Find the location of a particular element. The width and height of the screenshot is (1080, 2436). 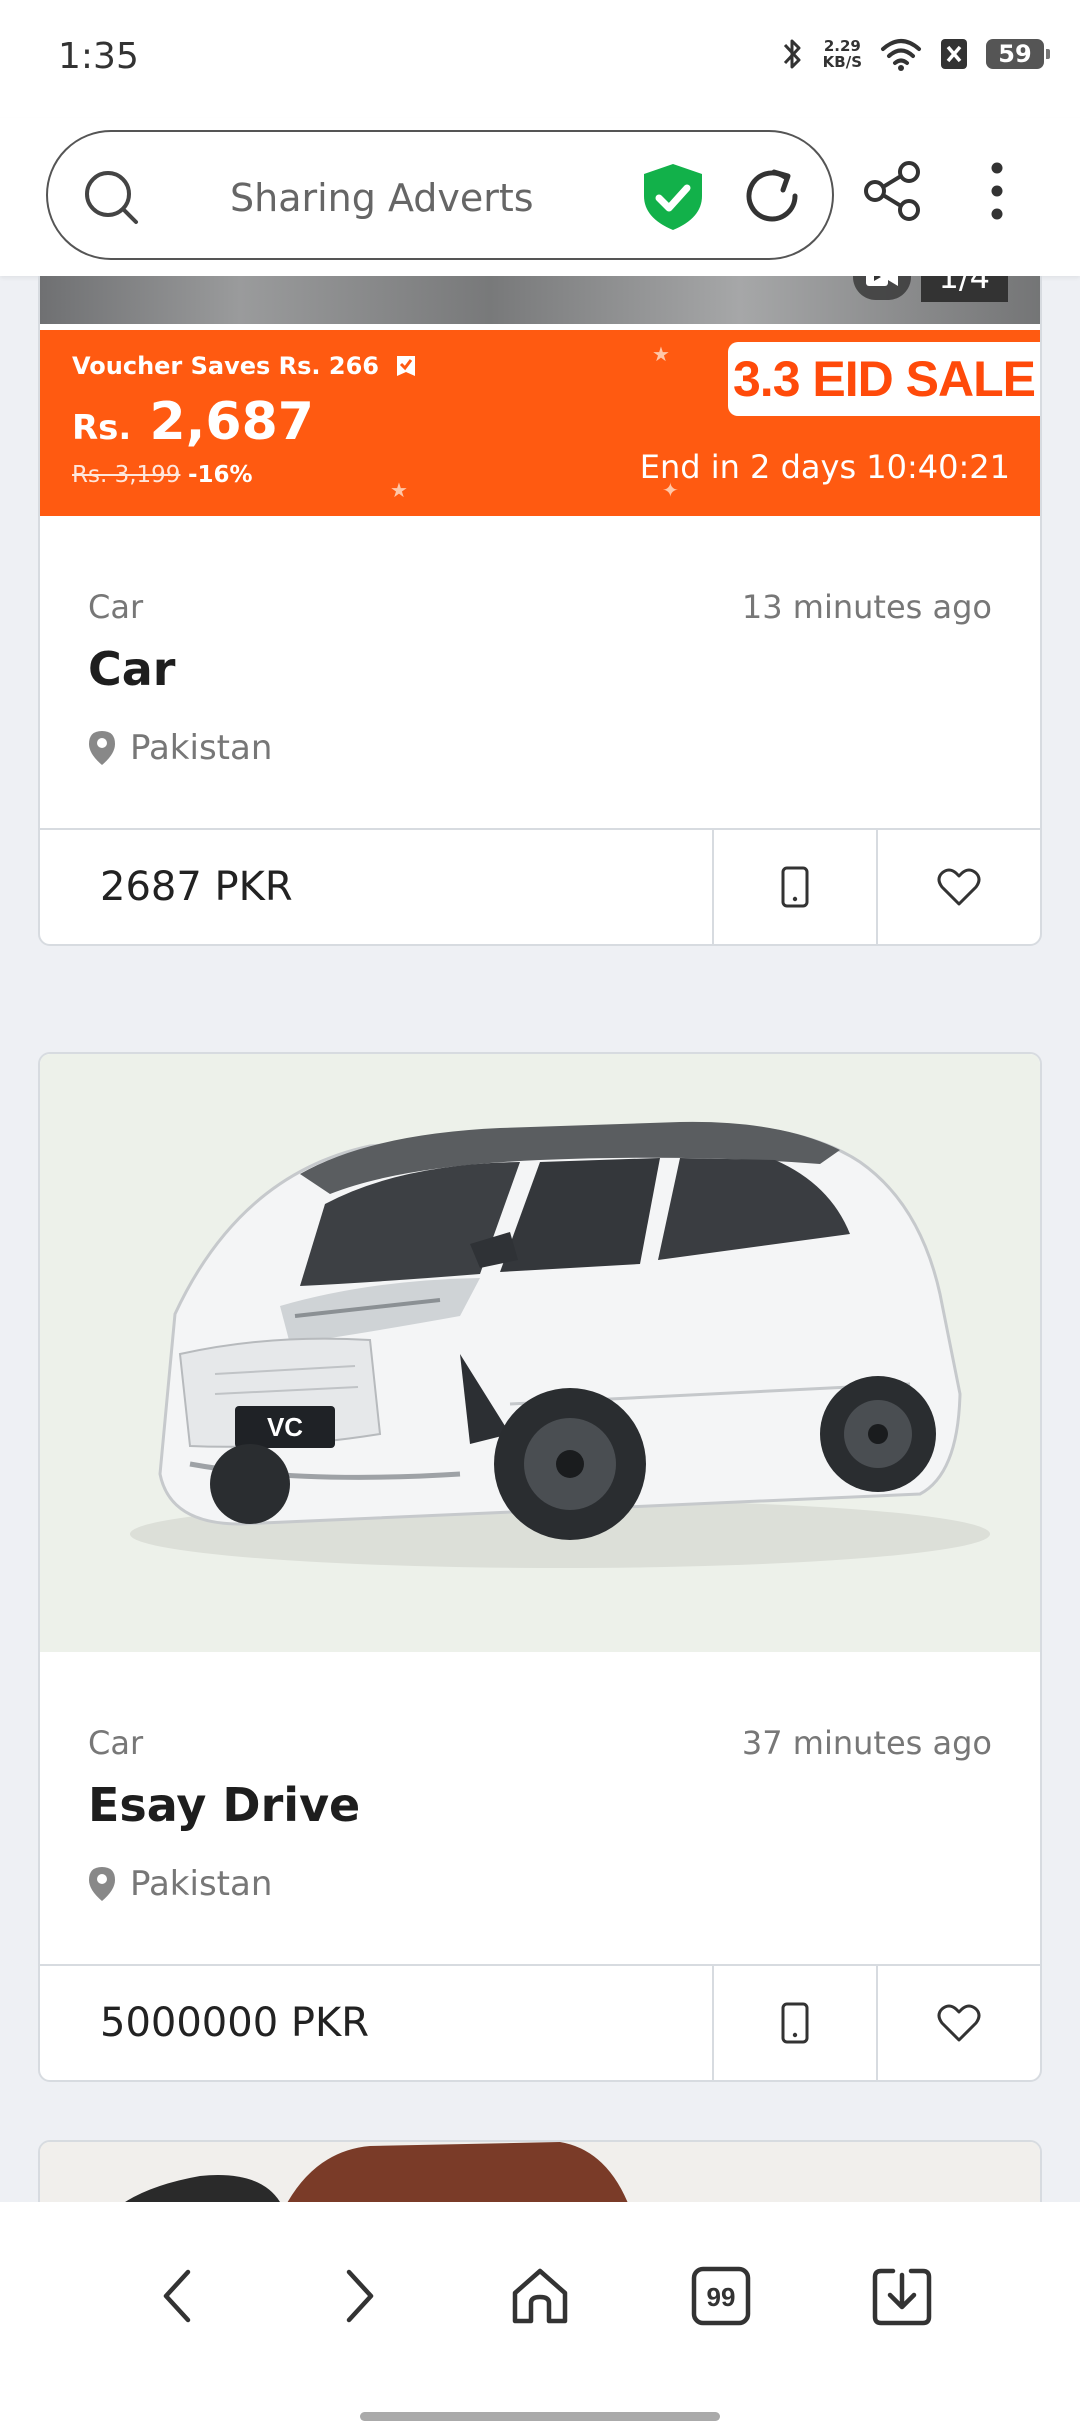

download-icon is located at coordinates (901, 2297).